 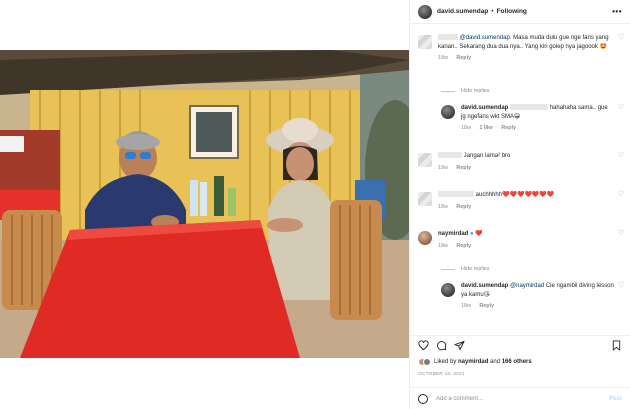 I want to click on more-options-icon: •••, so click(x=617, y=11).